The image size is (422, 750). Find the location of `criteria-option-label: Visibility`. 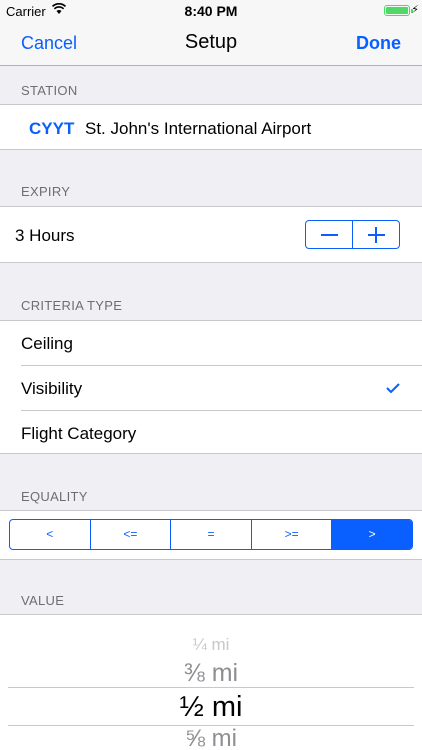

criteria-option-label: Visibility is located at coordinates (52, 388).